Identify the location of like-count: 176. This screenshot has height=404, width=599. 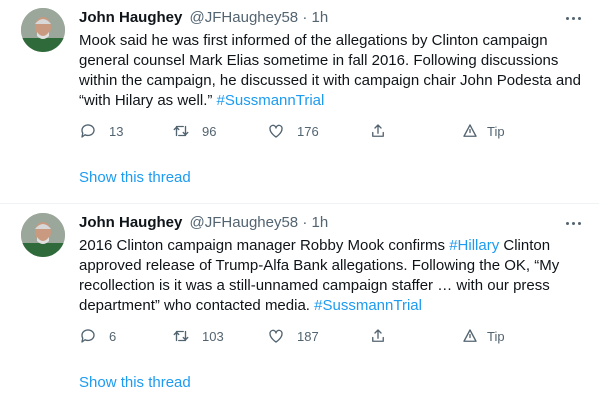
(308, 131).